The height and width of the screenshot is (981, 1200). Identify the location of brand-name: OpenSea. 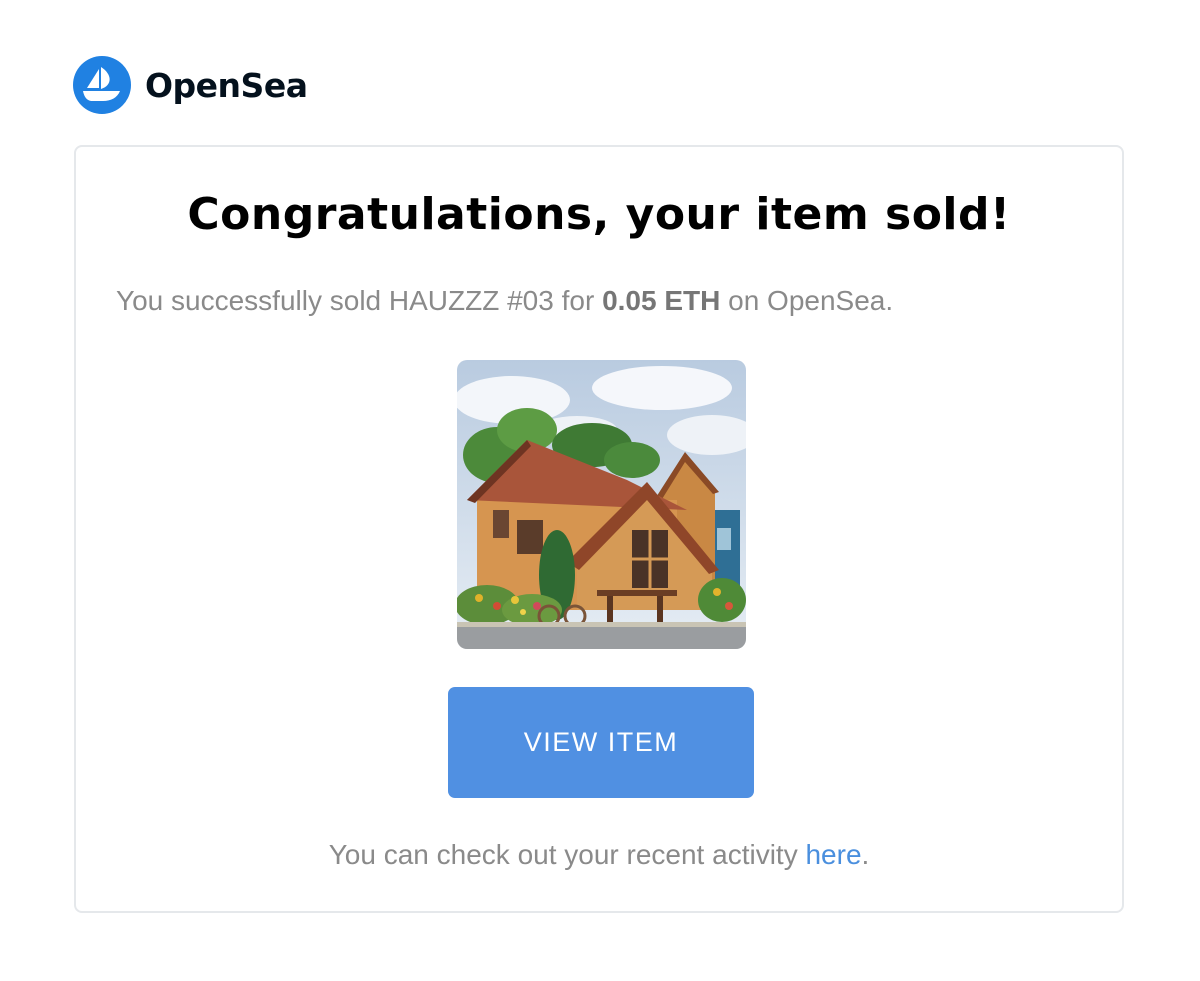
(226, 85).